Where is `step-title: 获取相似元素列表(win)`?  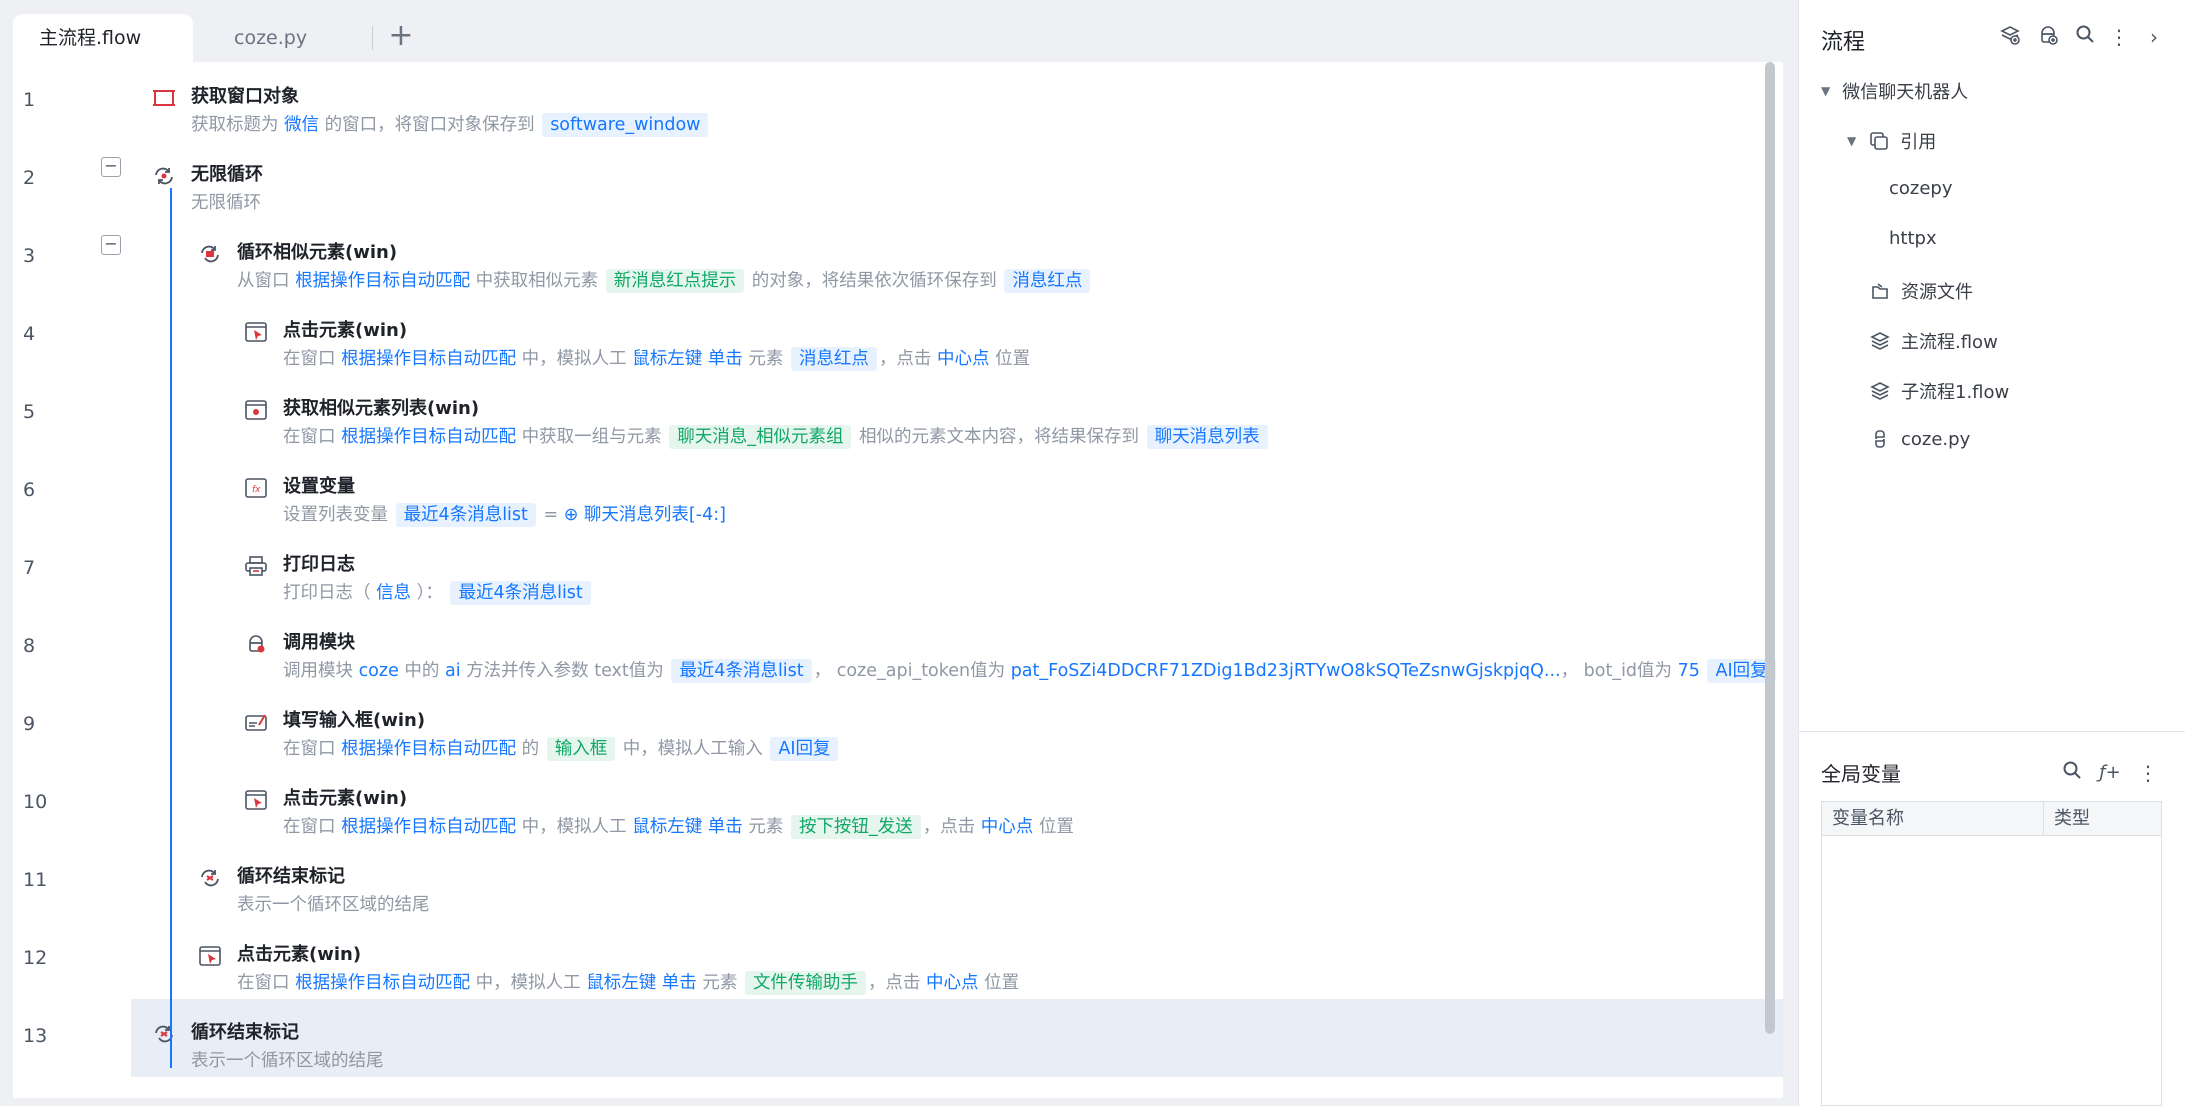
step-title: 获取相似元素列表(win) is located at coordinates (381, 407).